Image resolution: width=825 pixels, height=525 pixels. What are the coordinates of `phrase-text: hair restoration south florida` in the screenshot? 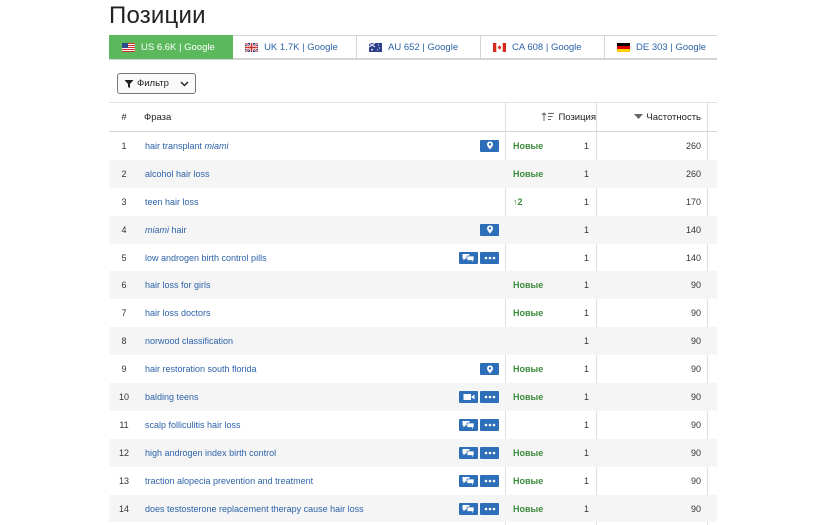 It's located at (201, 369).